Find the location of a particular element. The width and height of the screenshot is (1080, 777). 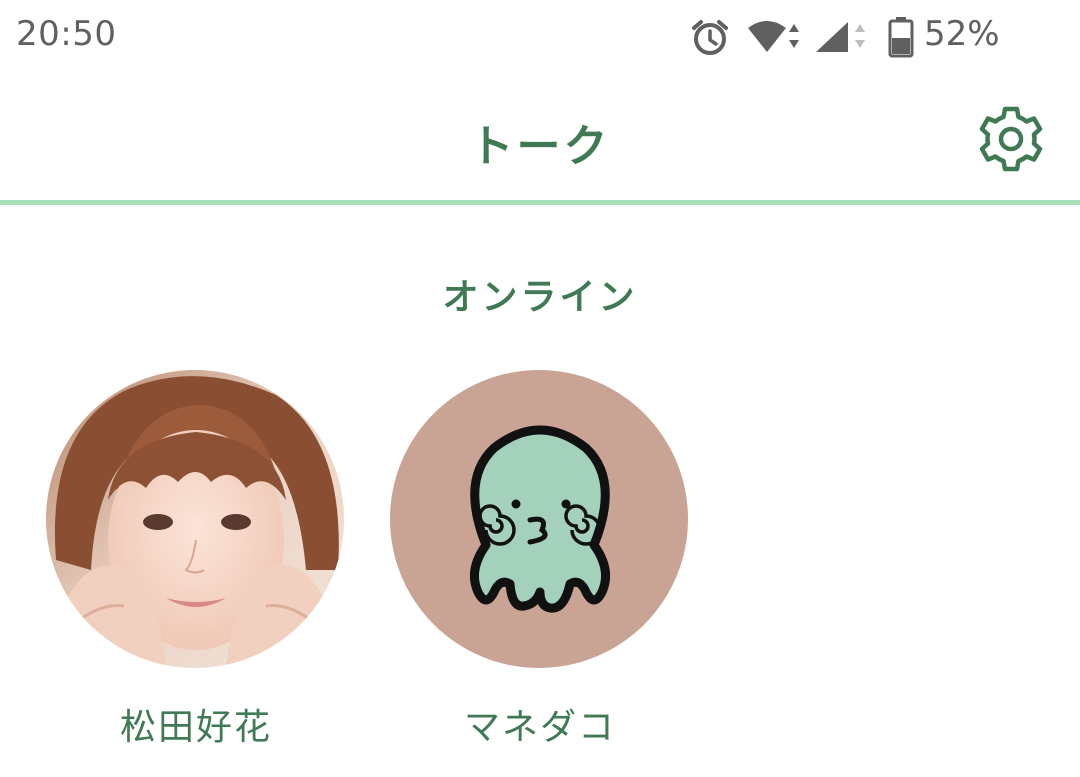

settings-button is located at coordinates (1011, 139).